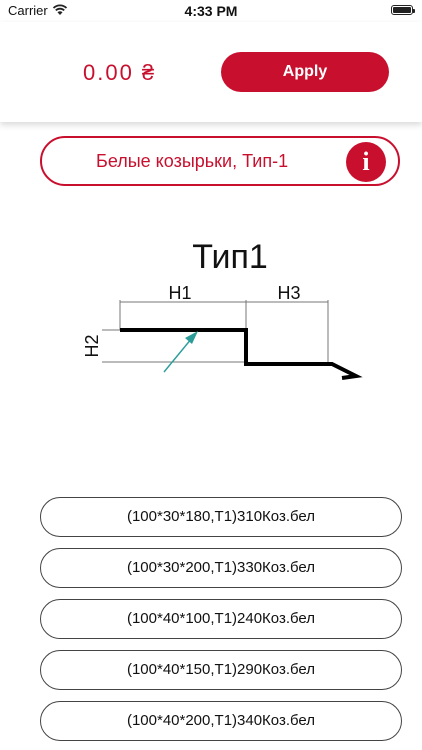 The height and width of the screenshot is (750, 422). I want to click on header: 0.00 ₴ Apply, so click(211, 72).